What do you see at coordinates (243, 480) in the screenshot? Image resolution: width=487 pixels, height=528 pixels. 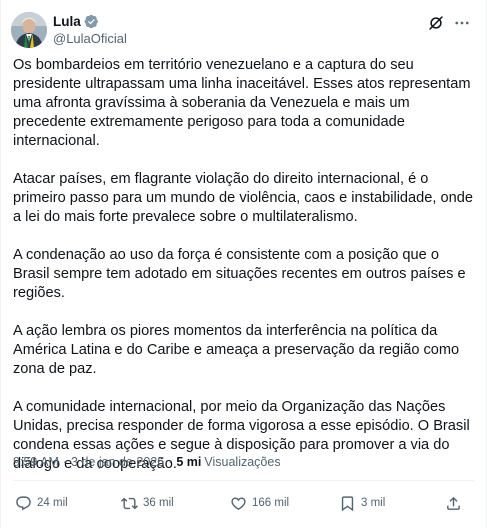 I see `divider` at bounding box center [243, 480].